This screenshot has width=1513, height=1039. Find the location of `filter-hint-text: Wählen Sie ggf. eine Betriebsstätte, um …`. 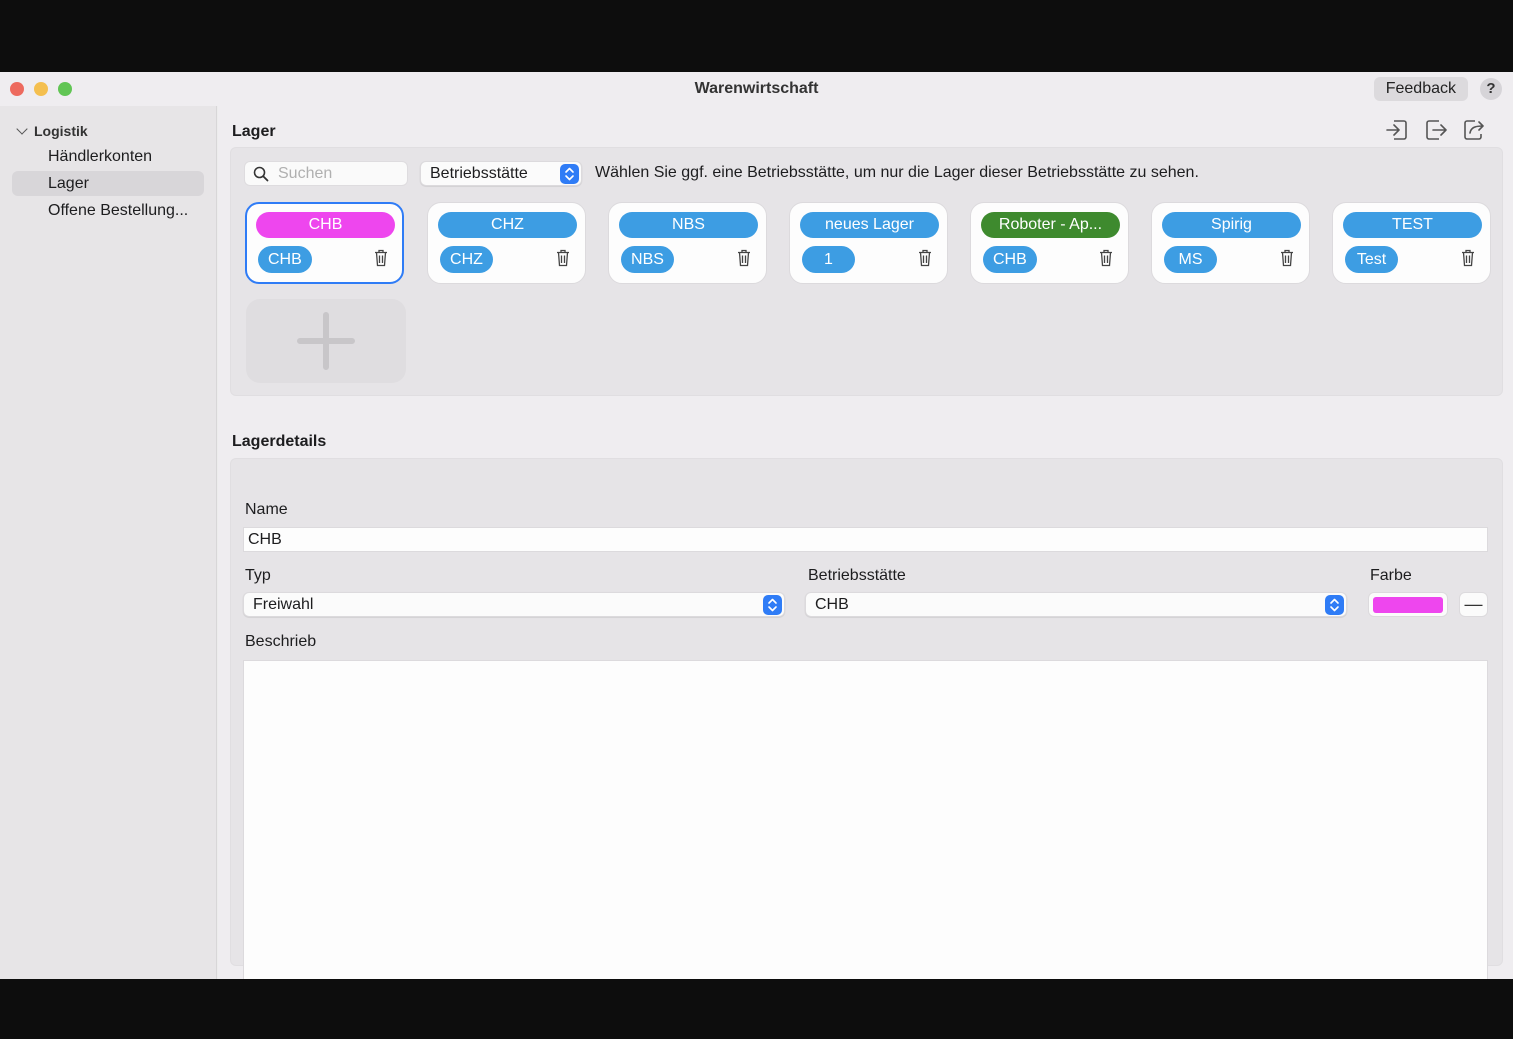

filter-hint-text: Wählen Sie ggf. eine Betriebsstätte, um … is located at coordinates (897, 172).